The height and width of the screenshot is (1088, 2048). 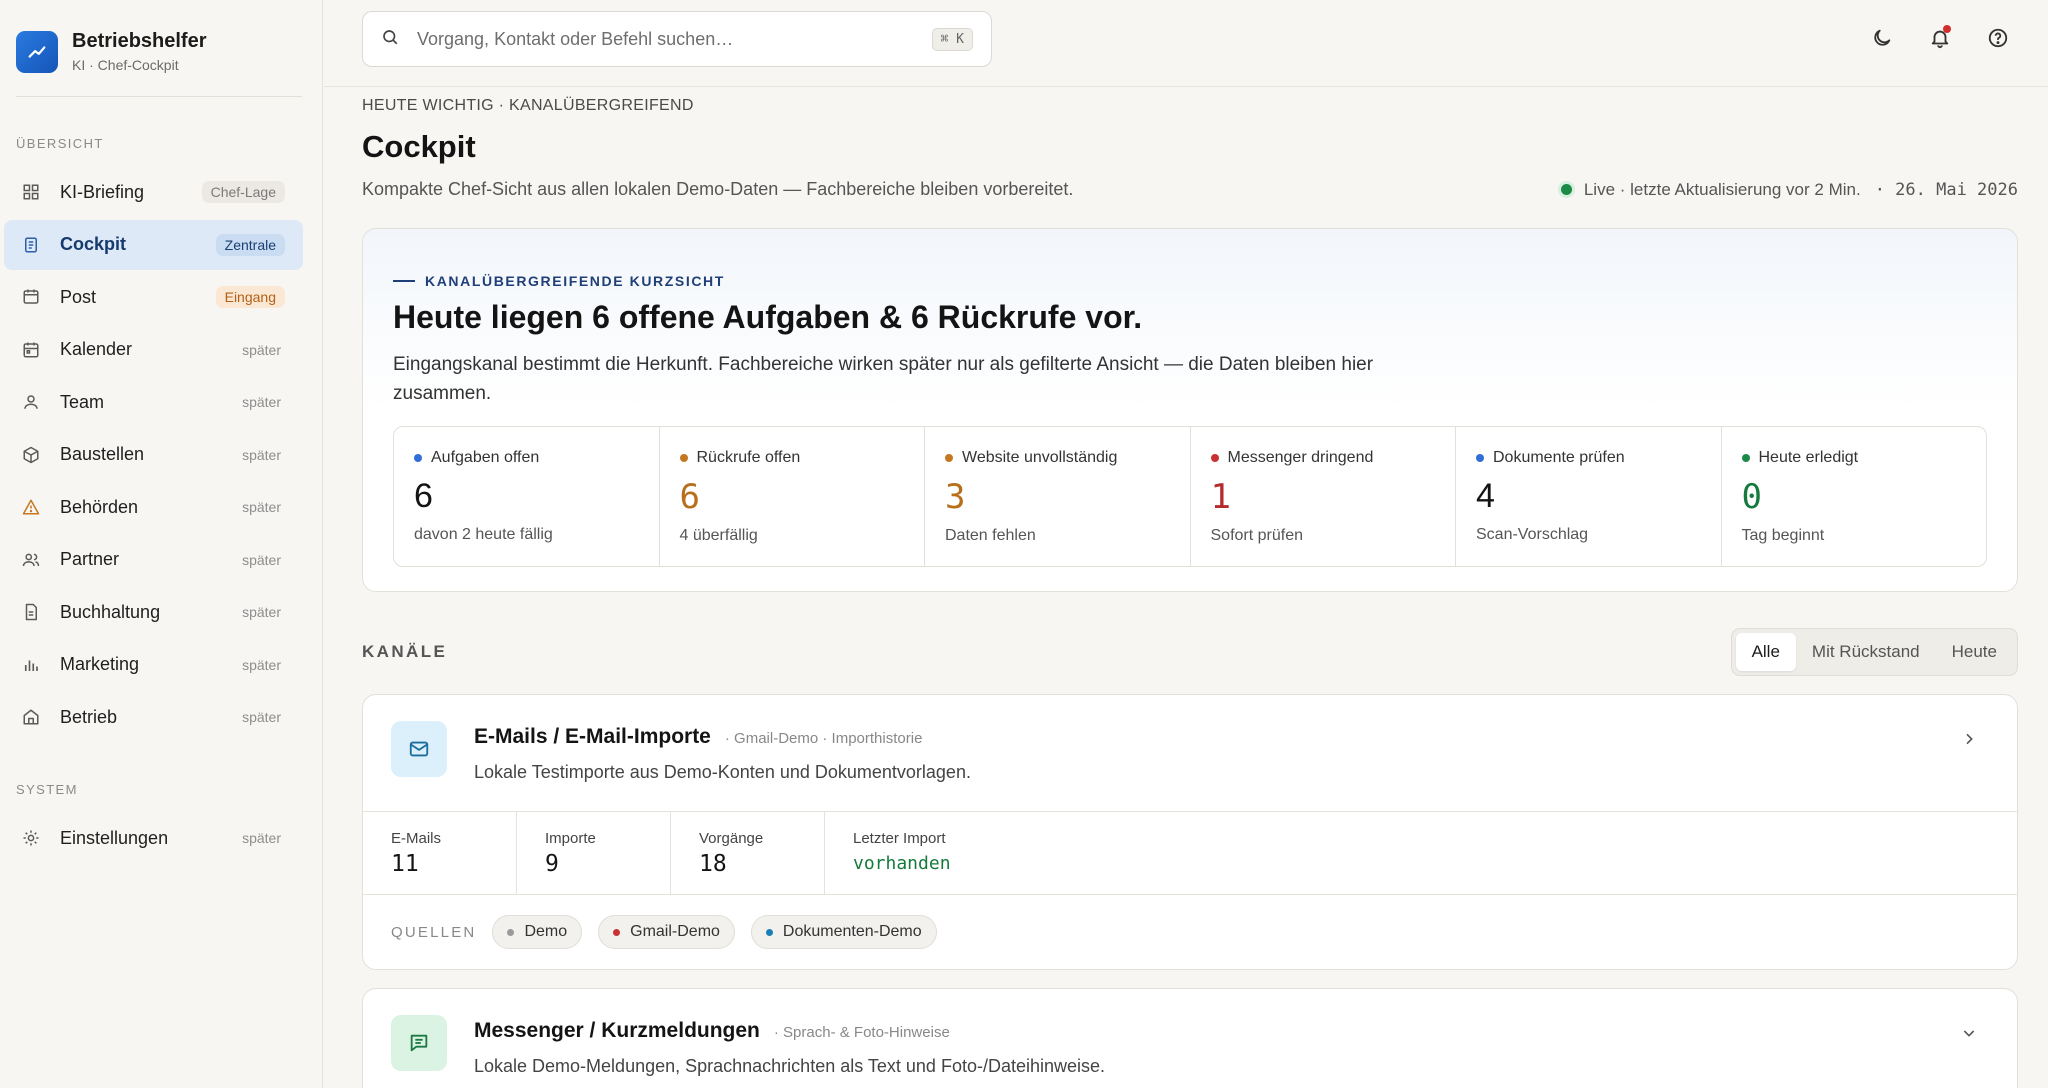 I want to click on channel-title: E-Mails / E-Mail-Importe, so click(x=592, y=736).